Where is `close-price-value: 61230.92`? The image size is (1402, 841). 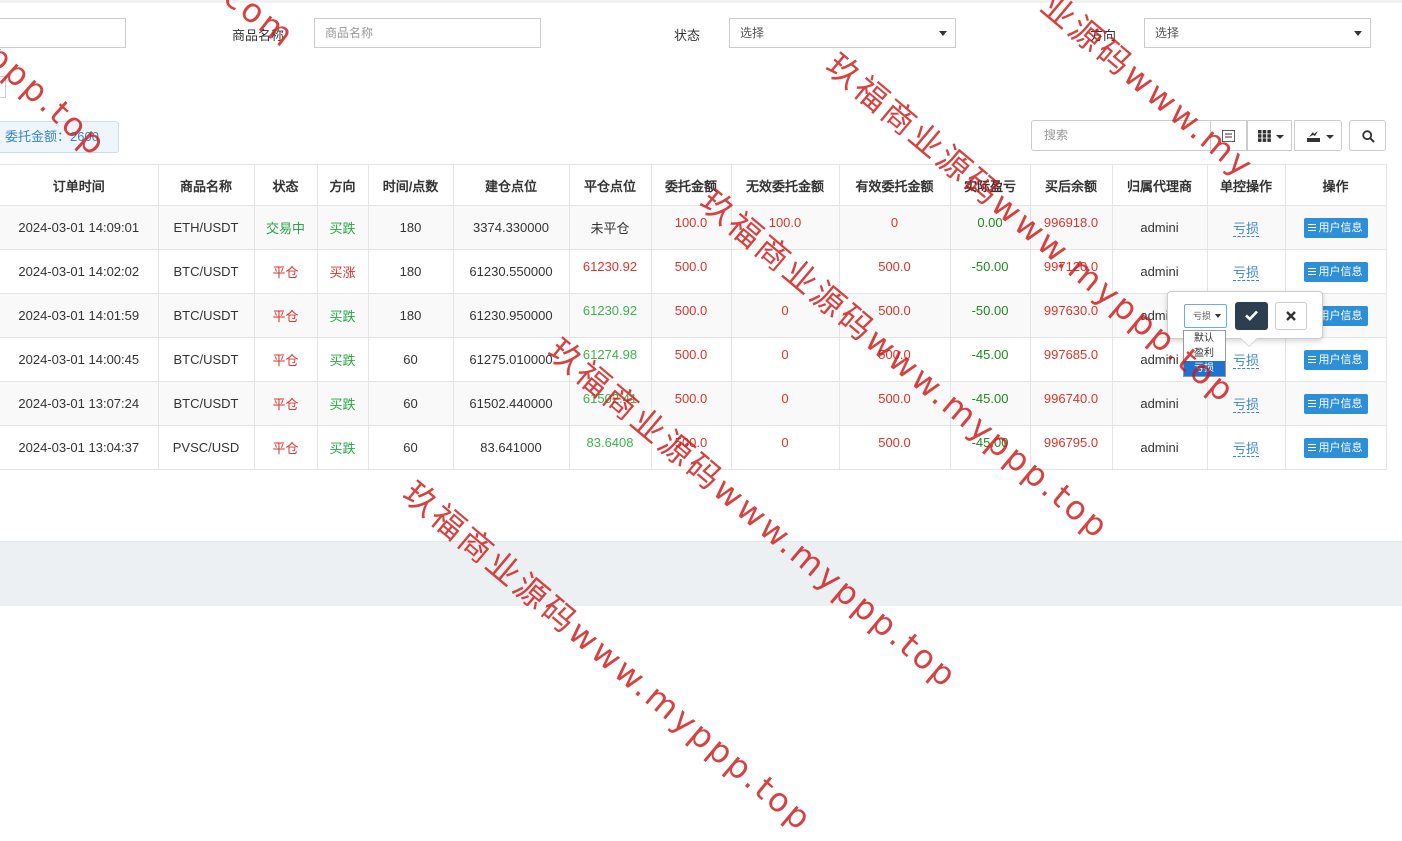 close-price-value: 61230.92 is located at coordinates (610, 310).